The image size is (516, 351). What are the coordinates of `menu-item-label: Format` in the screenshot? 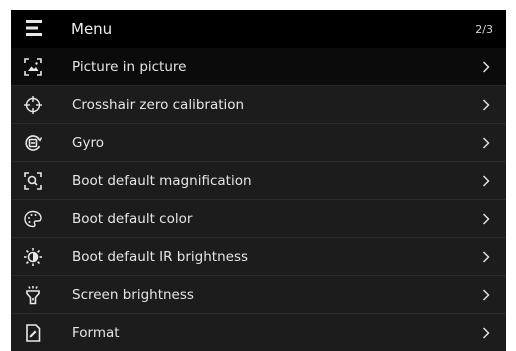 It's located at (96, 333).